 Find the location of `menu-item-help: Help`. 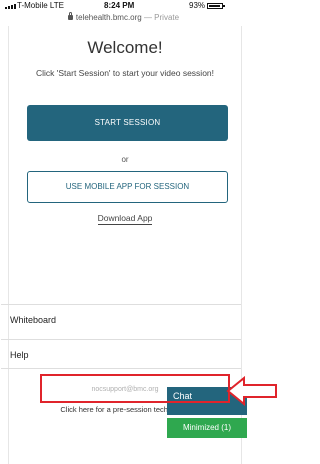

menu-item-help: Help is located at coordinates (121, 354).